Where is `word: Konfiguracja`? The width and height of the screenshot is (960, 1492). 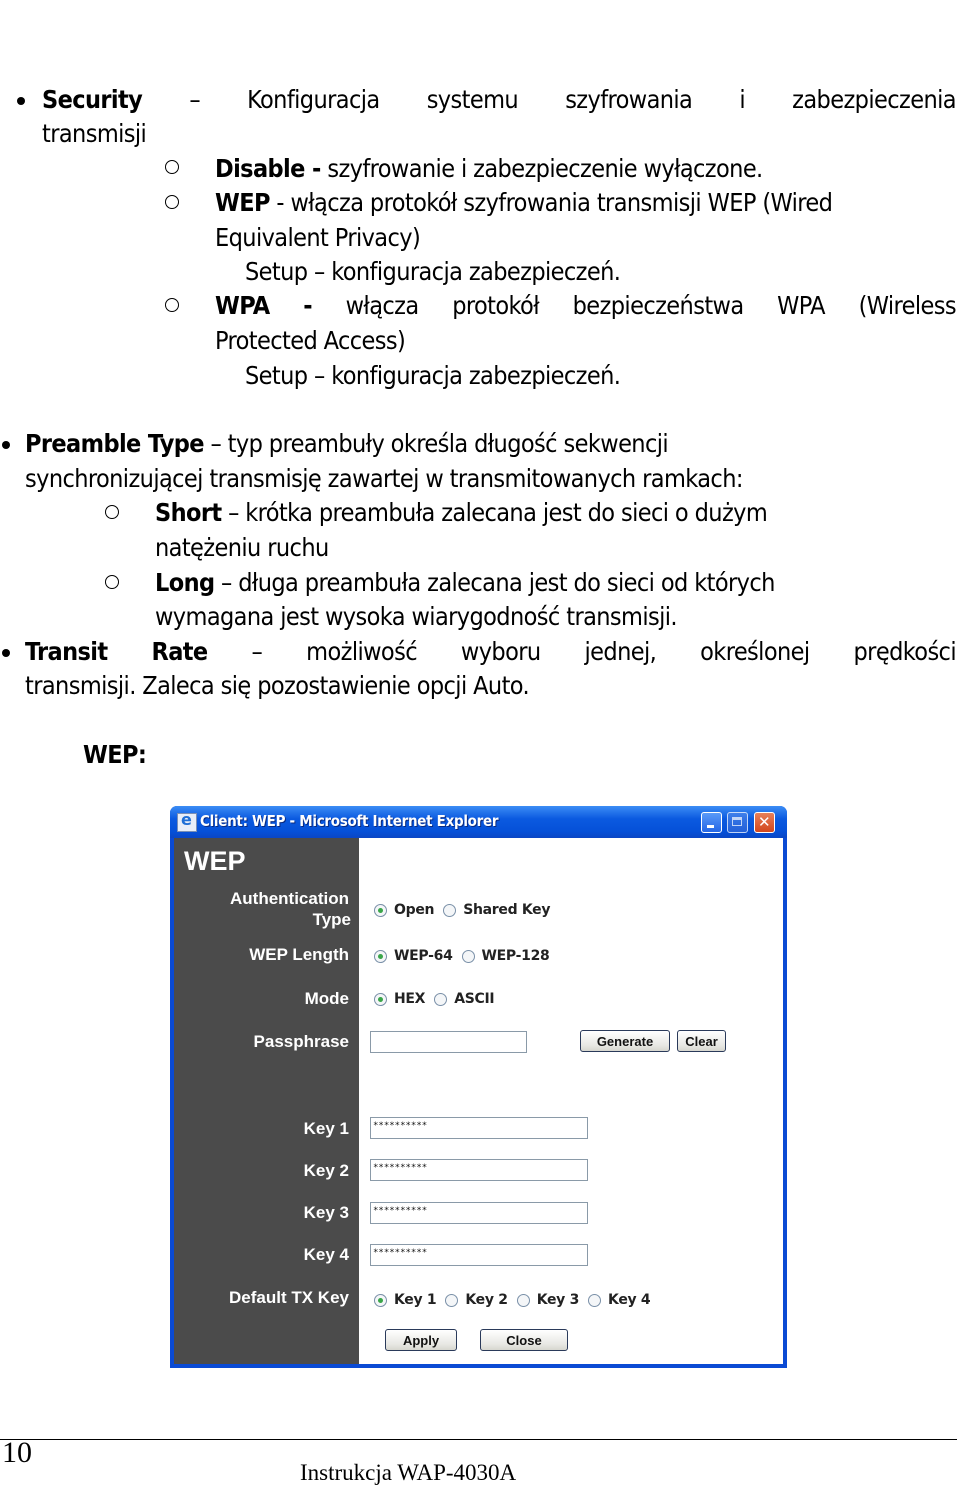 word: Konfiguracja is located at coordinates (313, 99).